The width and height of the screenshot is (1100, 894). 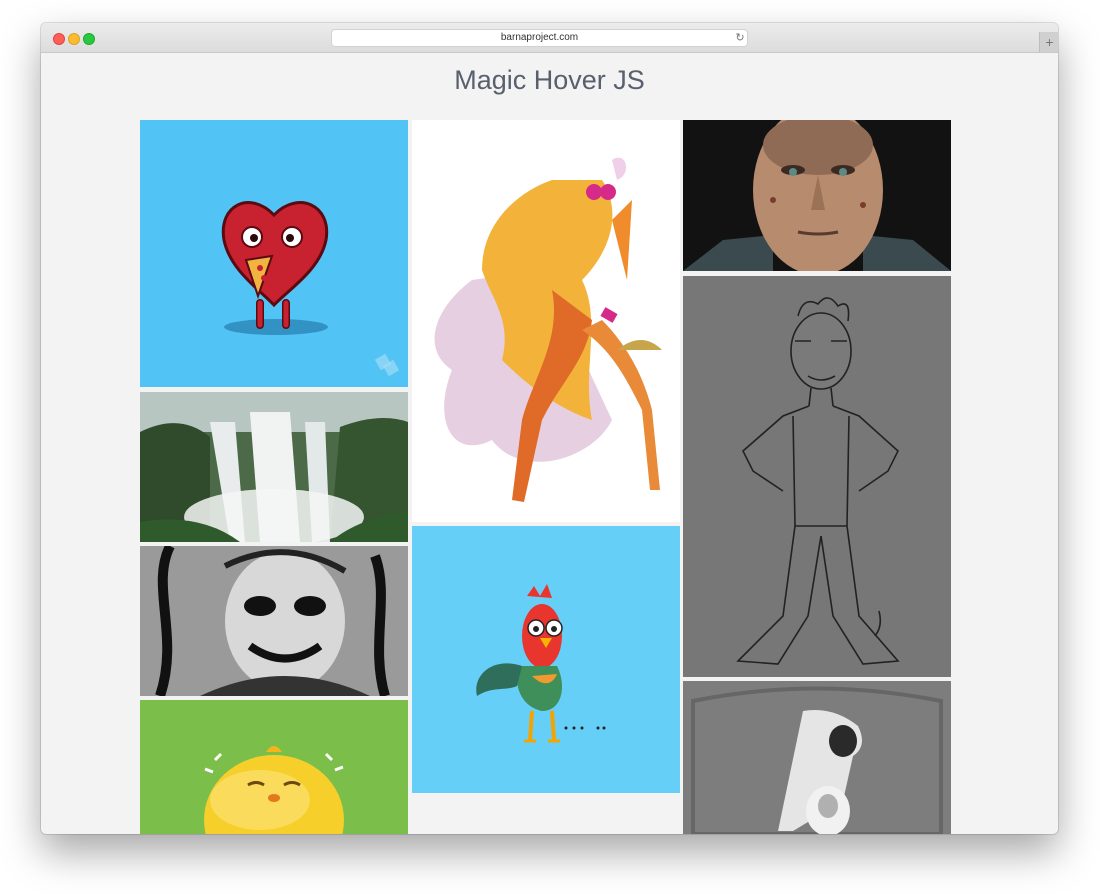 What do you see at coordinates (817, 476) in the screenshot?
I see `line-drawing-man` at bounding box center [817, 476].